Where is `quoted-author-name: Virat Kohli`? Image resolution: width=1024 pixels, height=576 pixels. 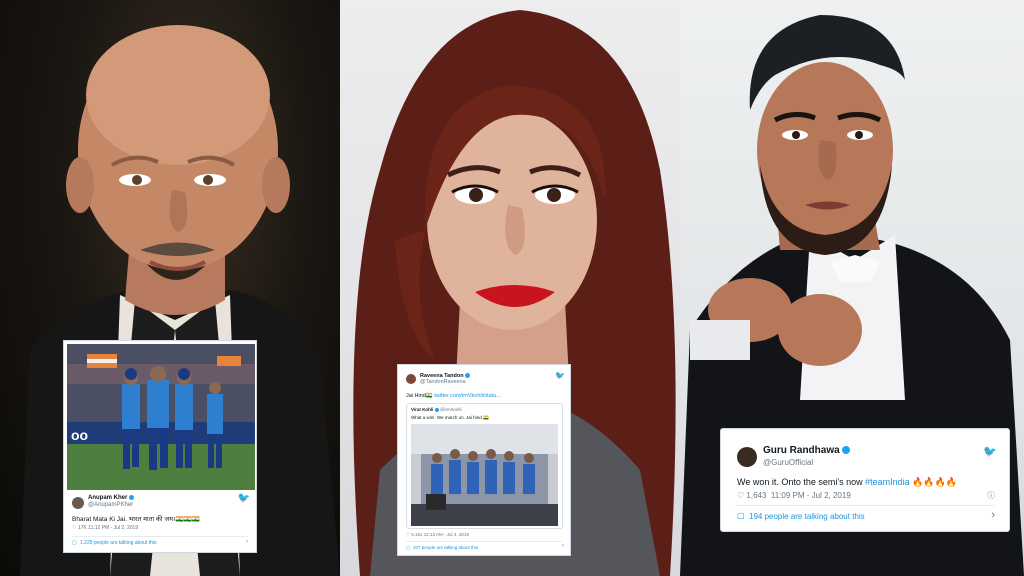 quoted-author-name: Virat Kohli is located at coordinates (422, 409).